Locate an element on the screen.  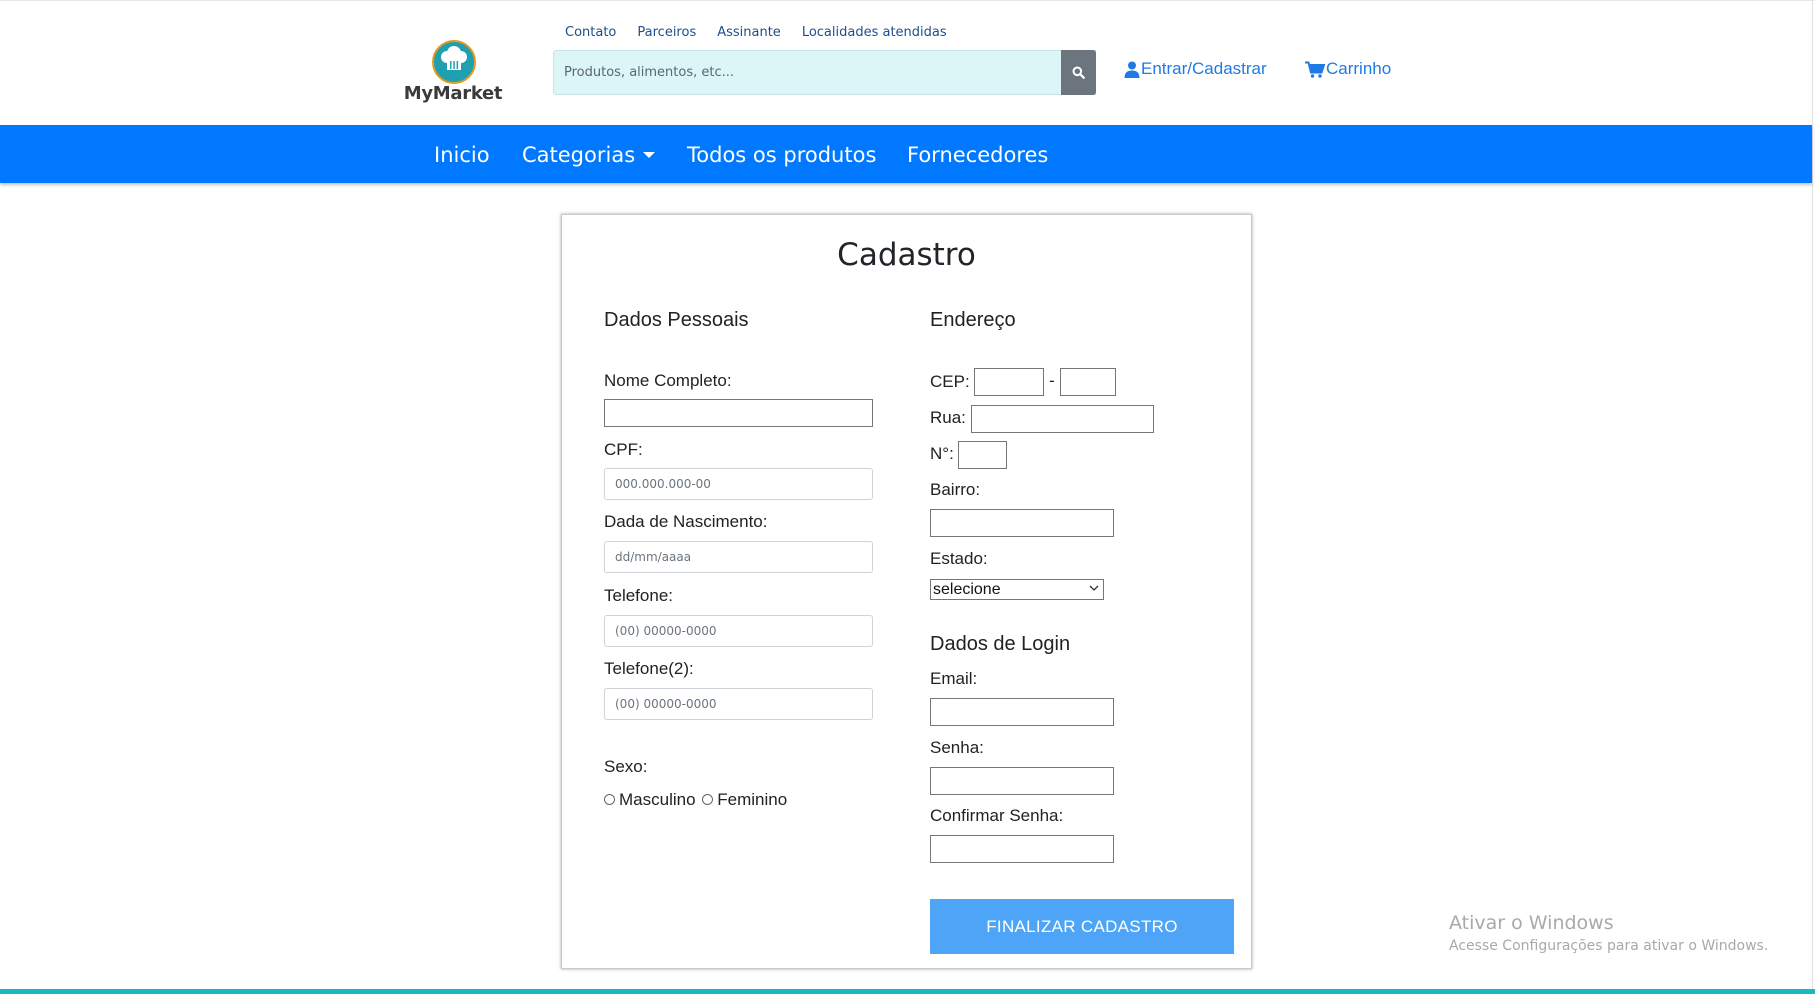
nav-fornecedores: Fornecedores is located at coordinates (977, 155).